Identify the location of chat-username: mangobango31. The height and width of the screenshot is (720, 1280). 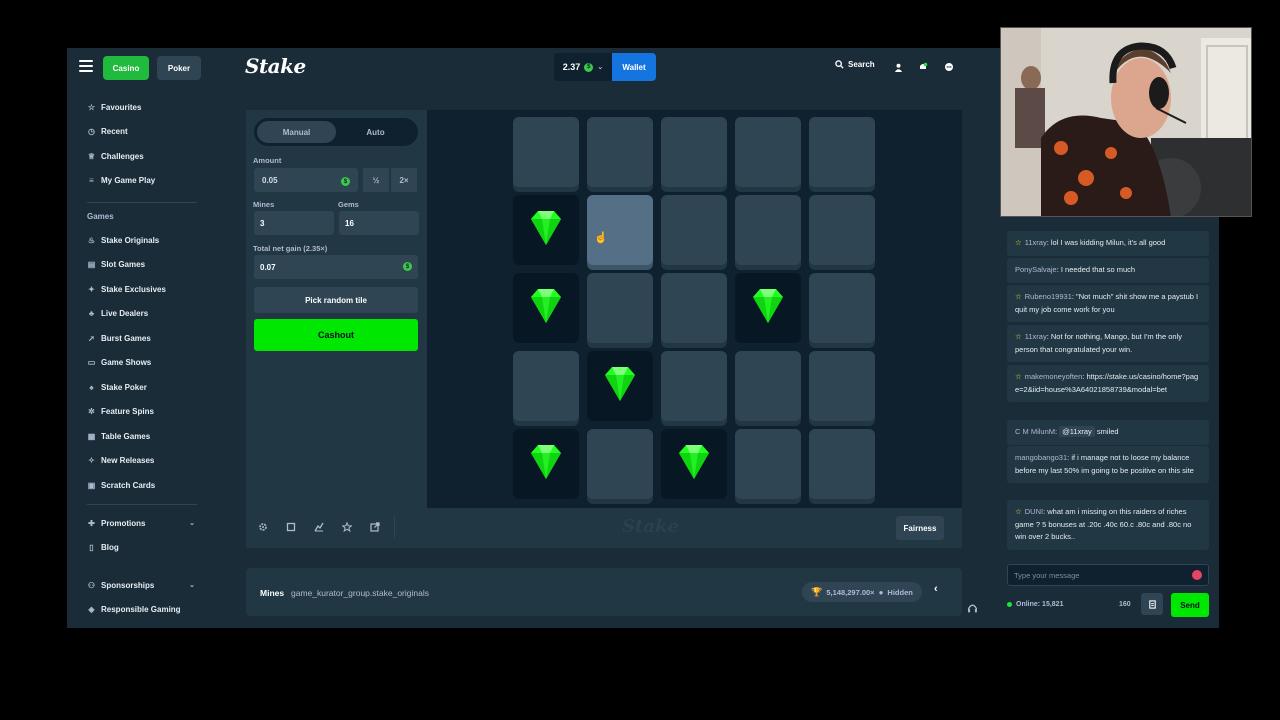
(1041, 457).